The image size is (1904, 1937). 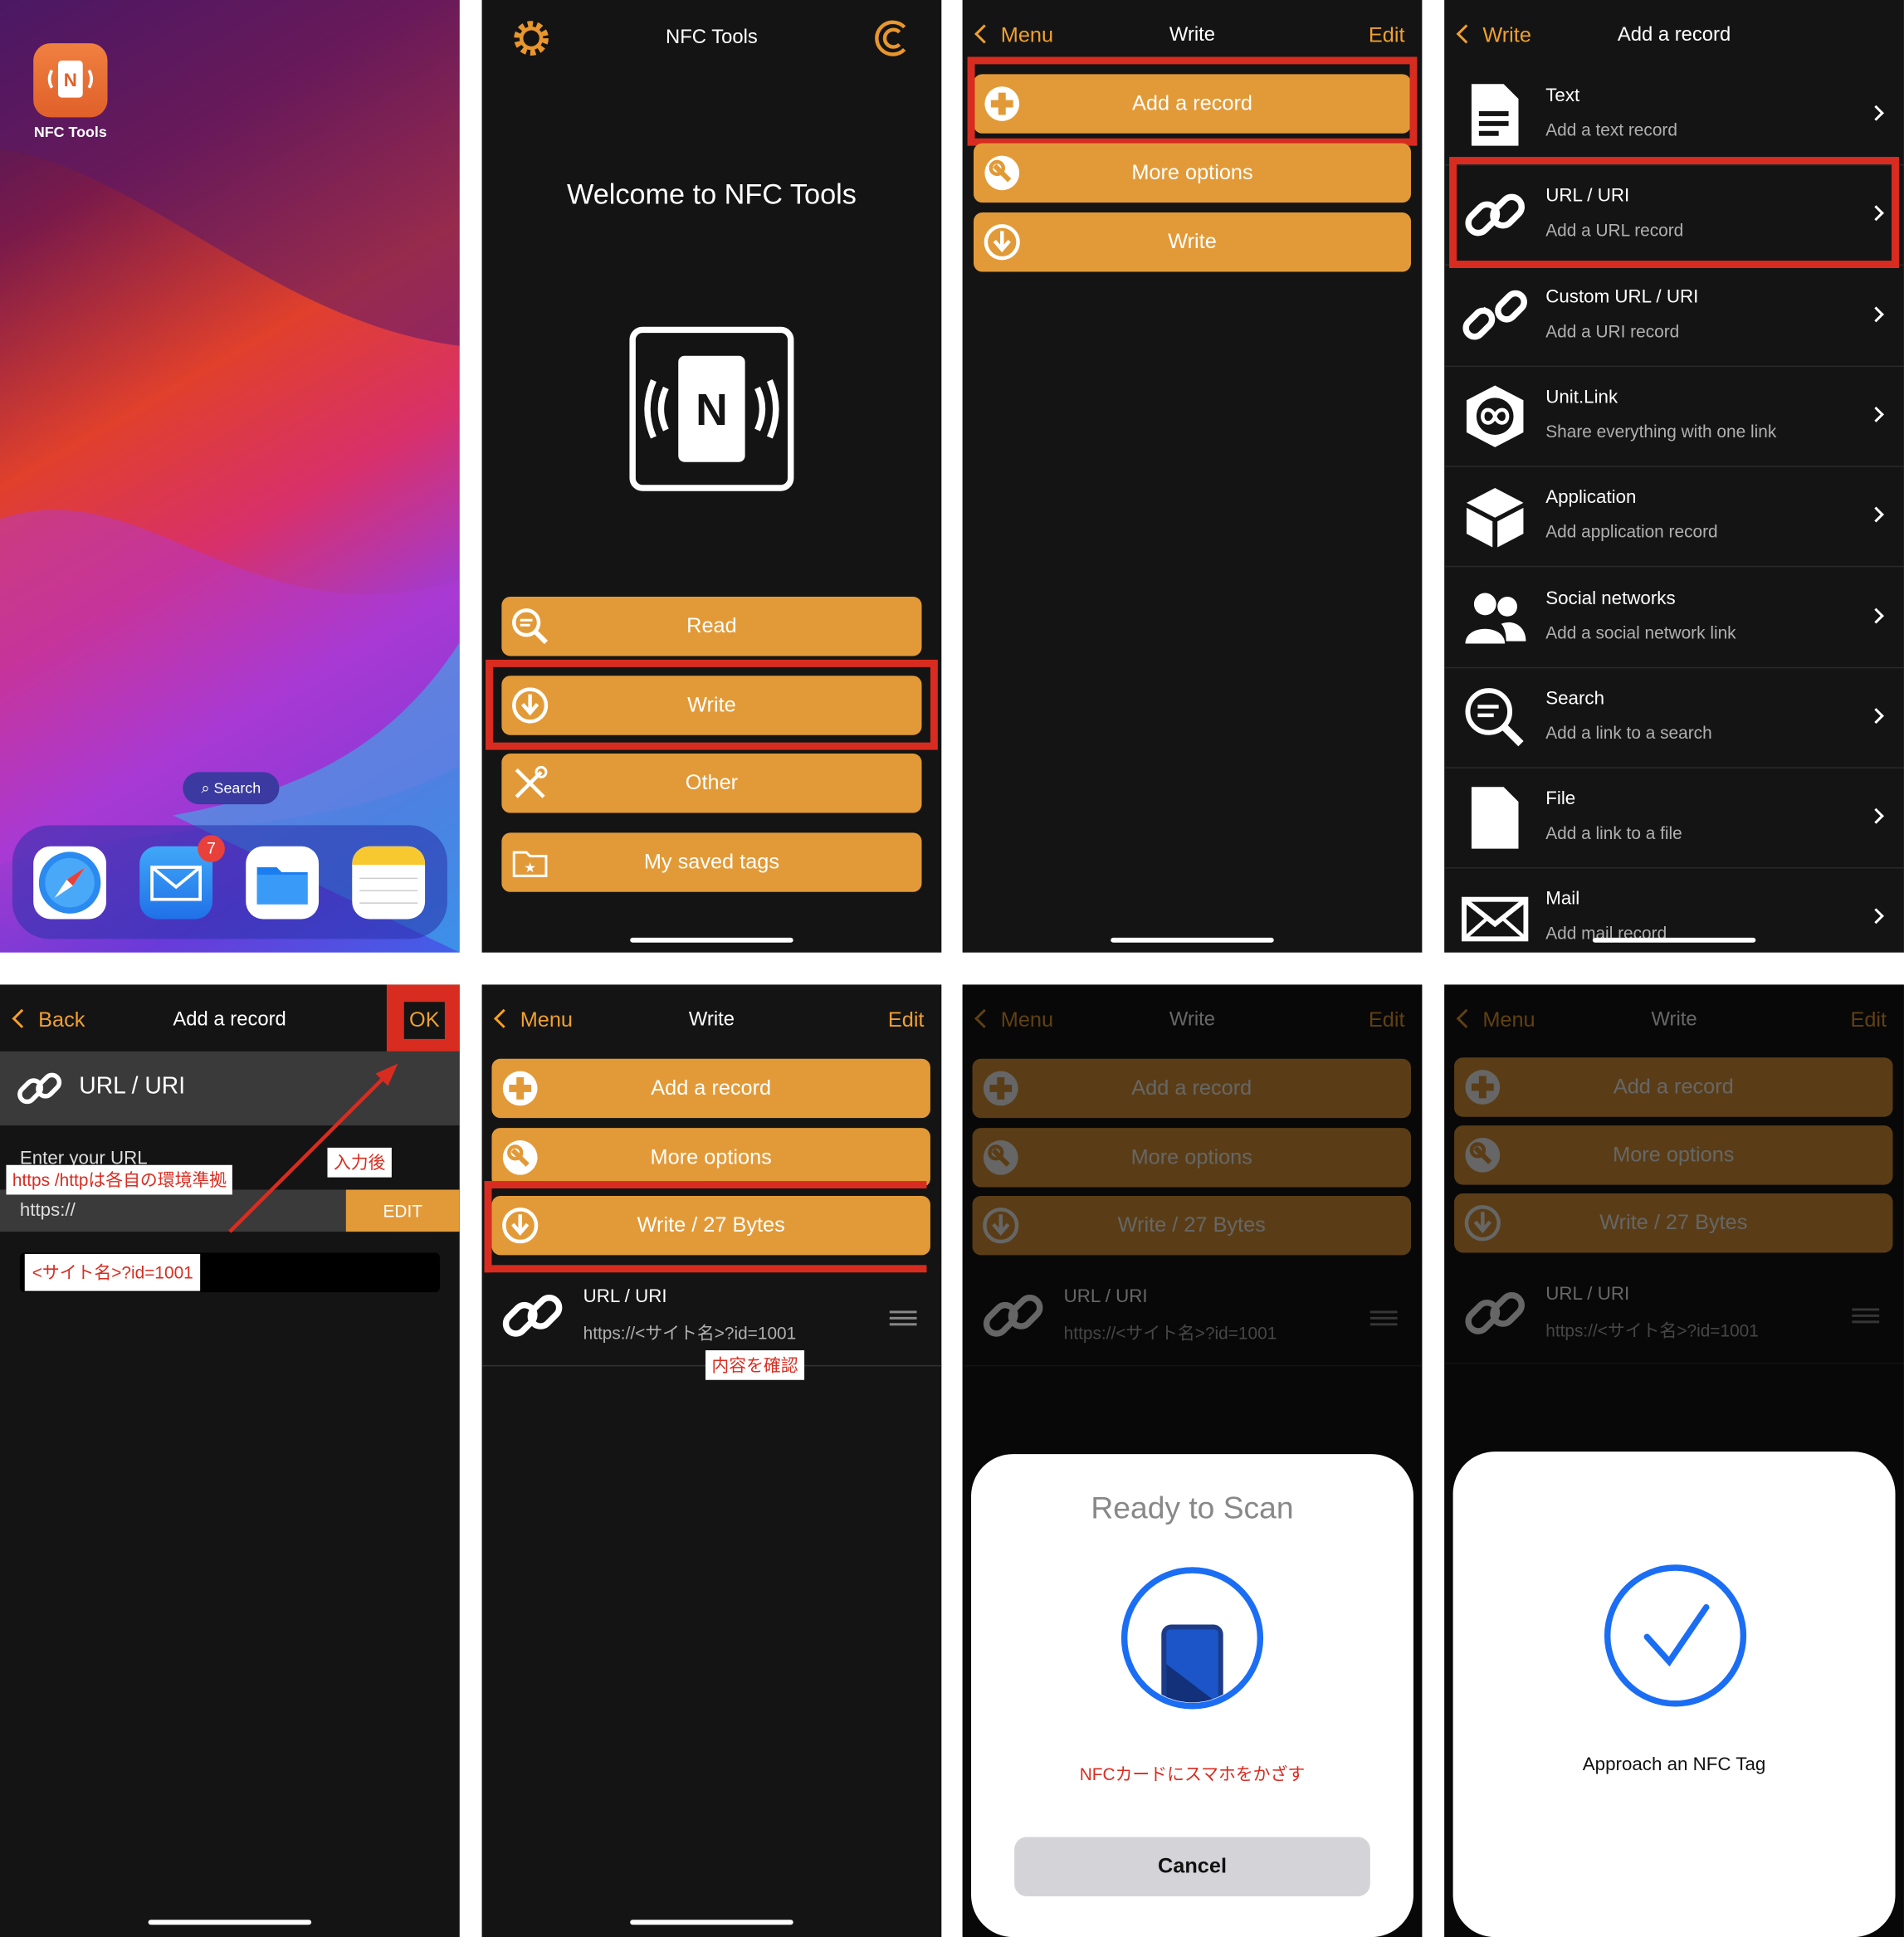 I want to click on download-icon, so click(x=1002, y=243).